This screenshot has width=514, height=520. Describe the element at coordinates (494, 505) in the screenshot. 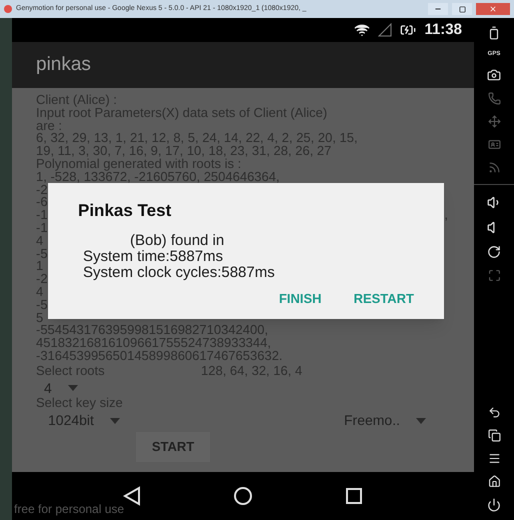

I see `power-icon` at that location.